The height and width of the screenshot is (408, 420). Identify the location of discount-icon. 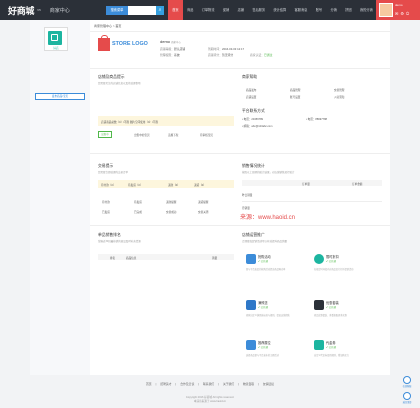
(319, 259).